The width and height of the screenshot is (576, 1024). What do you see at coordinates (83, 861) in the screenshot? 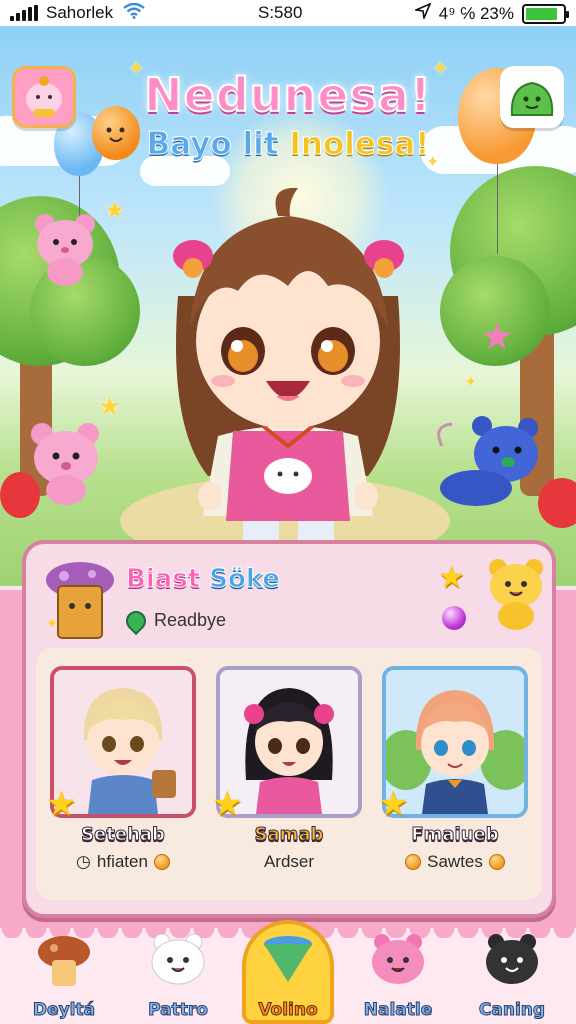
I see `clock-icon: ◷` at bounding box center [83, 861].